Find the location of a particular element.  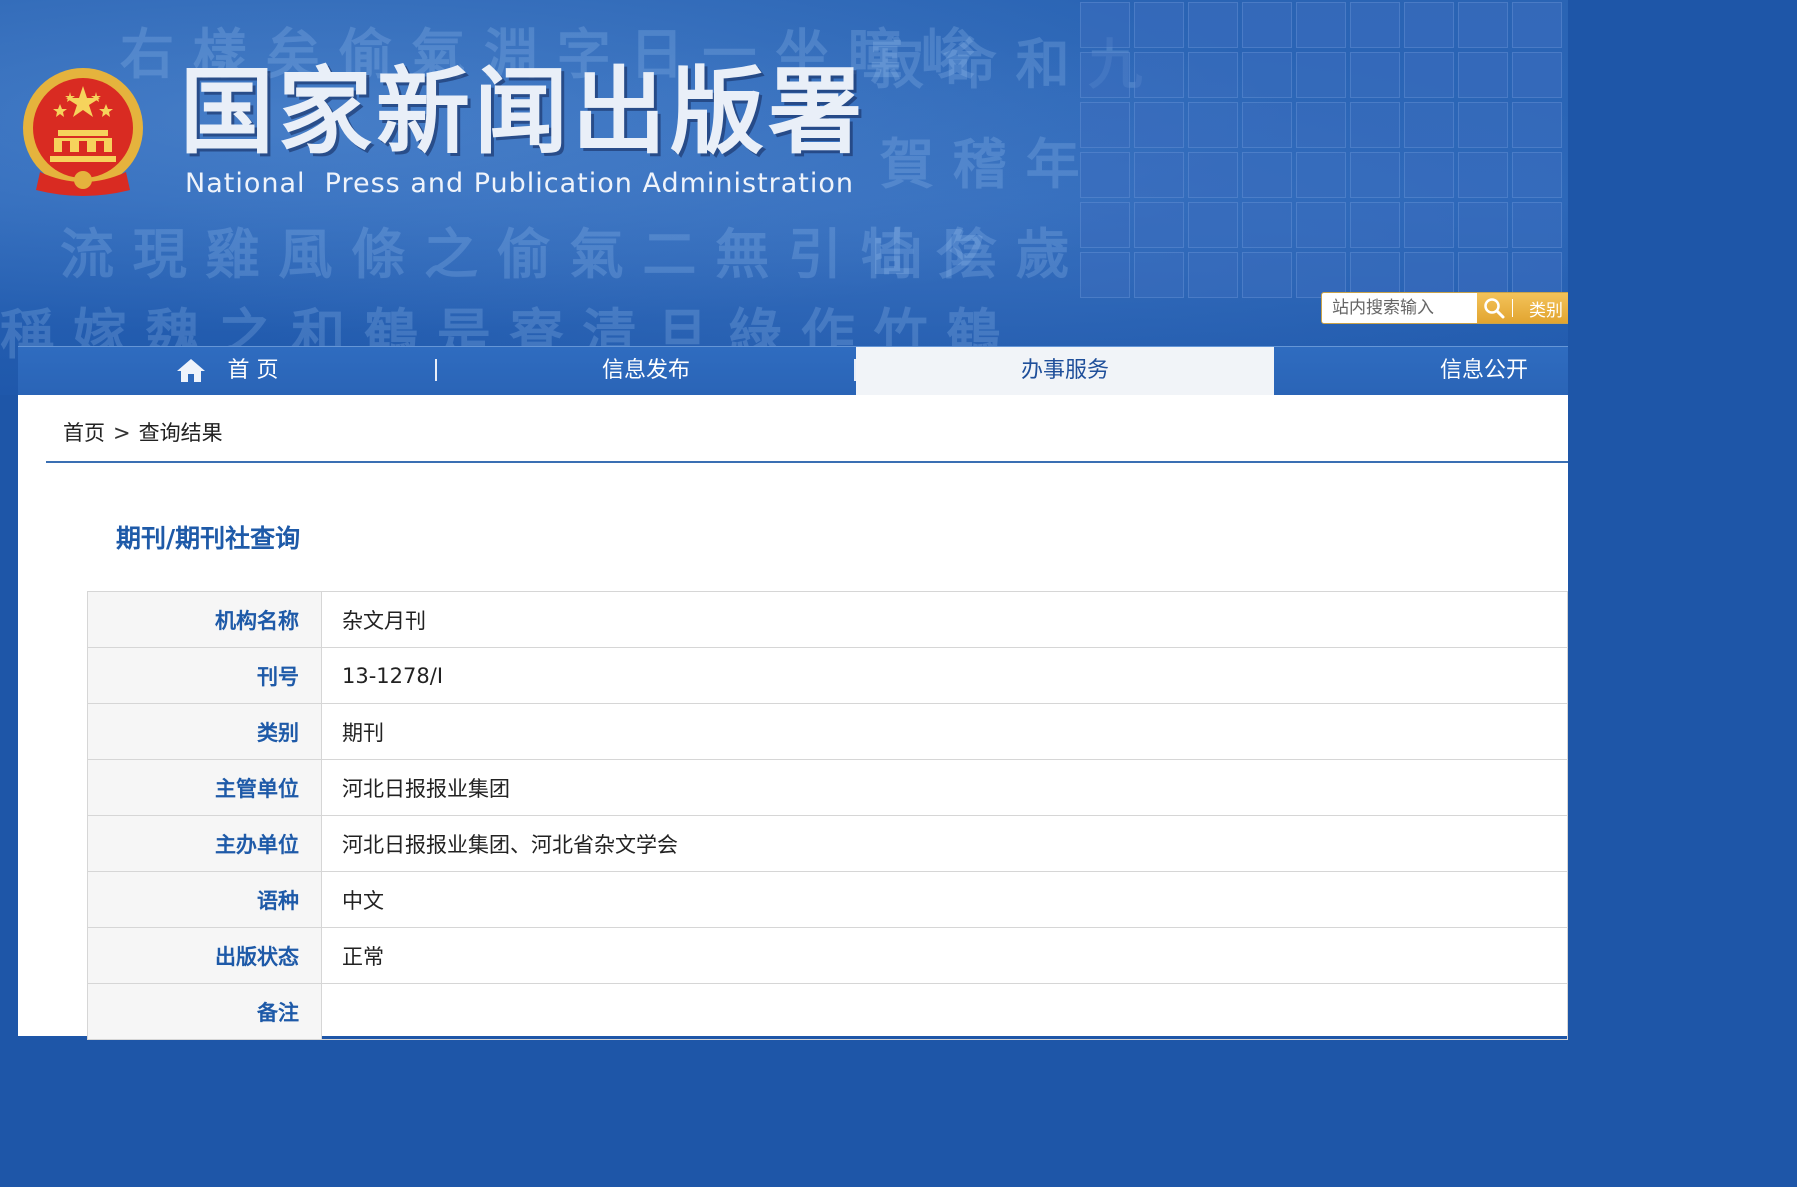

table-row: 刊号 13-1278/I is located at coordinates (827, 675).